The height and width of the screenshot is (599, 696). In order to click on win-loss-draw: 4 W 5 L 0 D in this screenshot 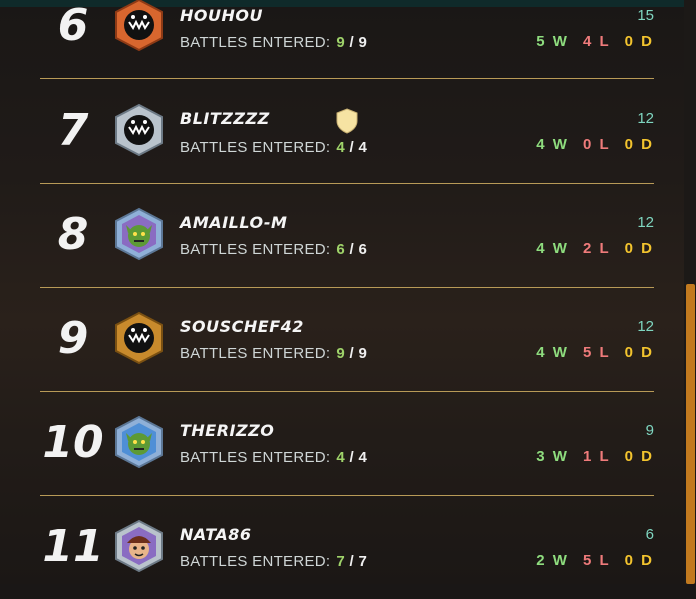, I will do `click(595, 352)`.